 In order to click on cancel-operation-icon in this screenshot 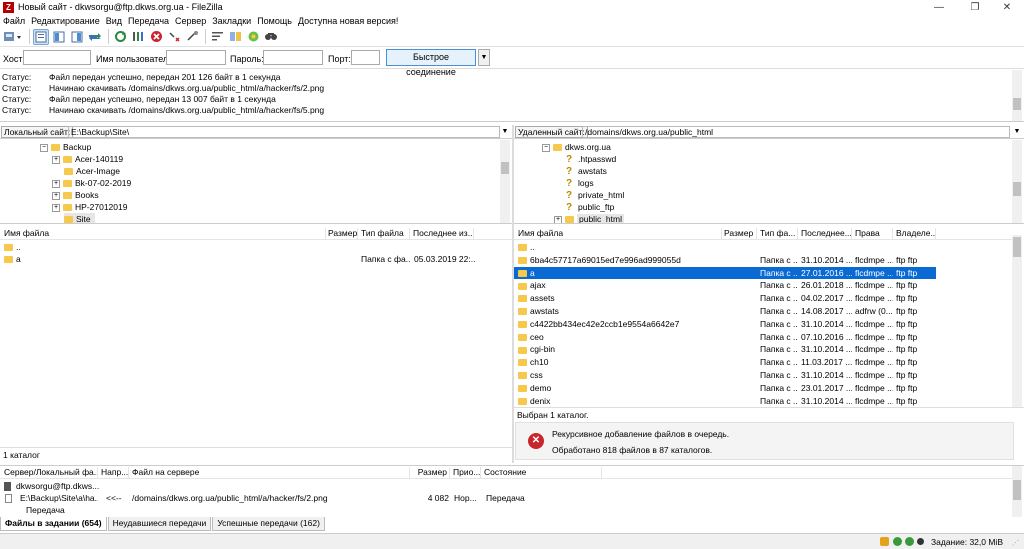, I will do `click(156, 37)`.